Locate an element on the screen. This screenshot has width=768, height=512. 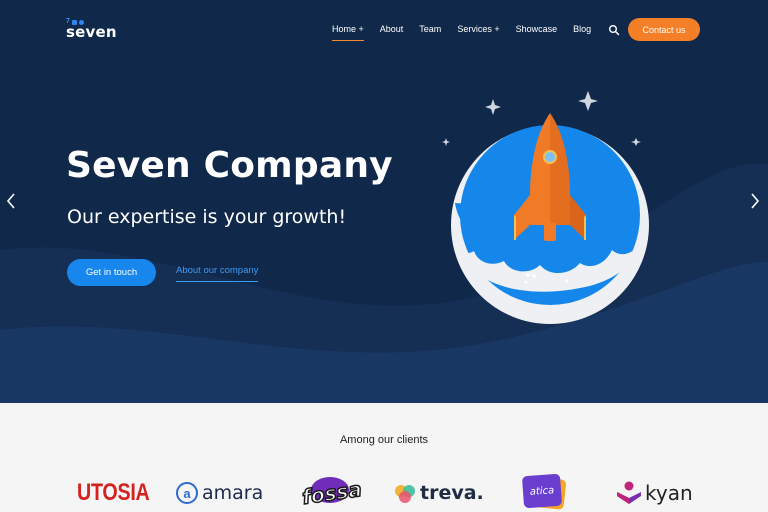
atica-wordmark: atica is located at coordinates (542, 491).